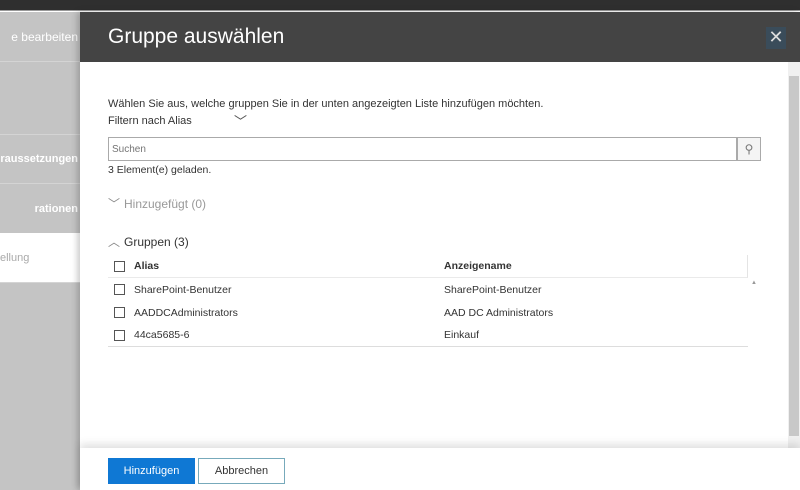 The height and width of the screenshot is (490, 800). I want to click on sidebar-item-label: e bearbeiten, so click(44, 36).